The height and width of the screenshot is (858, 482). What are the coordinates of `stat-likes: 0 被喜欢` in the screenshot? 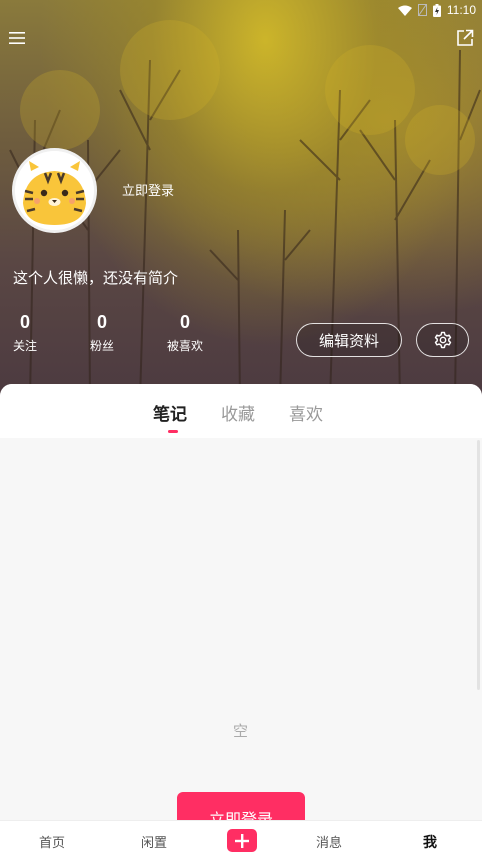 It's located at (185, 333).